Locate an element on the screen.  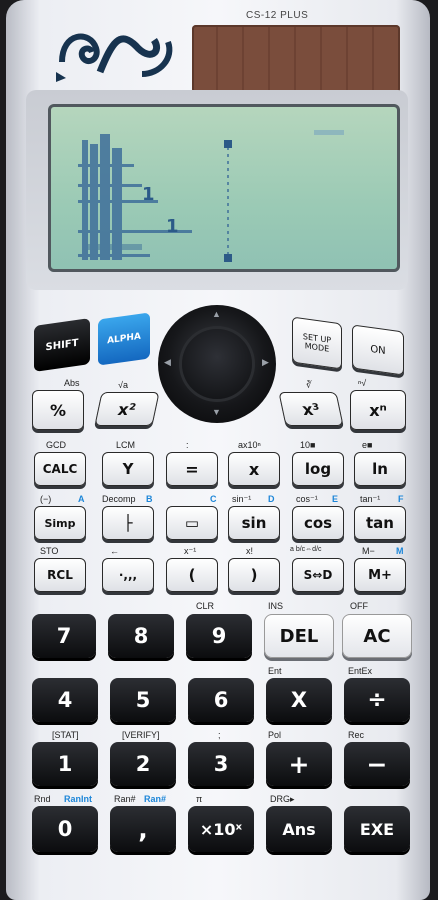
percent-button: % is located at coordinates (58, 410).